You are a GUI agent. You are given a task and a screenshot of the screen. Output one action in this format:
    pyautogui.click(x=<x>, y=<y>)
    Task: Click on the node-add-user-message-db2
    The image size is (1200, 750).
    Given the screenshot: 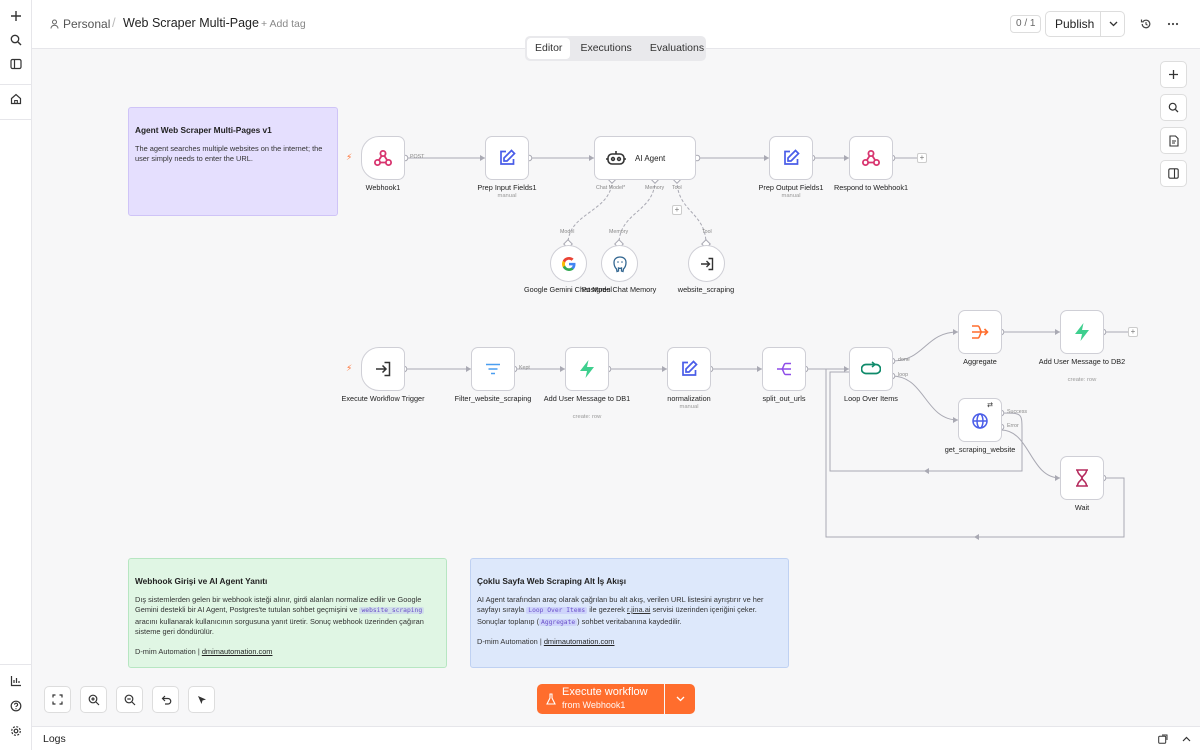 What is the action you would take?
    pyautogui.click(x=1082, y=332)
    